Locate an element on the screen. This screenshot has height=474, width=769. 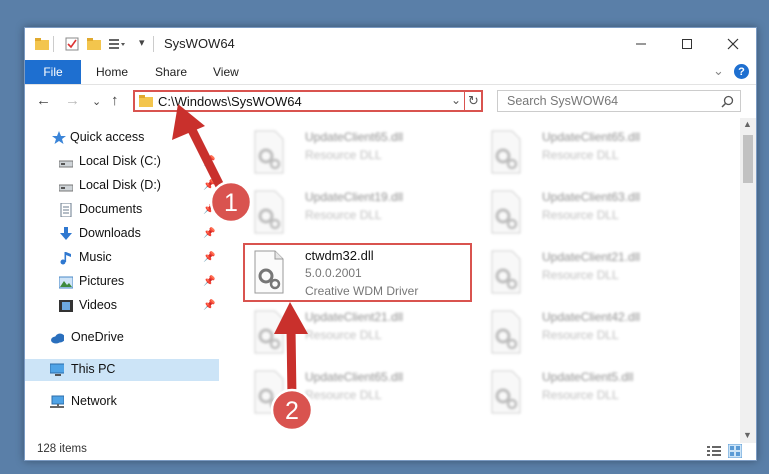
title-bar: ▾ SysWOW64 is located at coordinates (390, 44).